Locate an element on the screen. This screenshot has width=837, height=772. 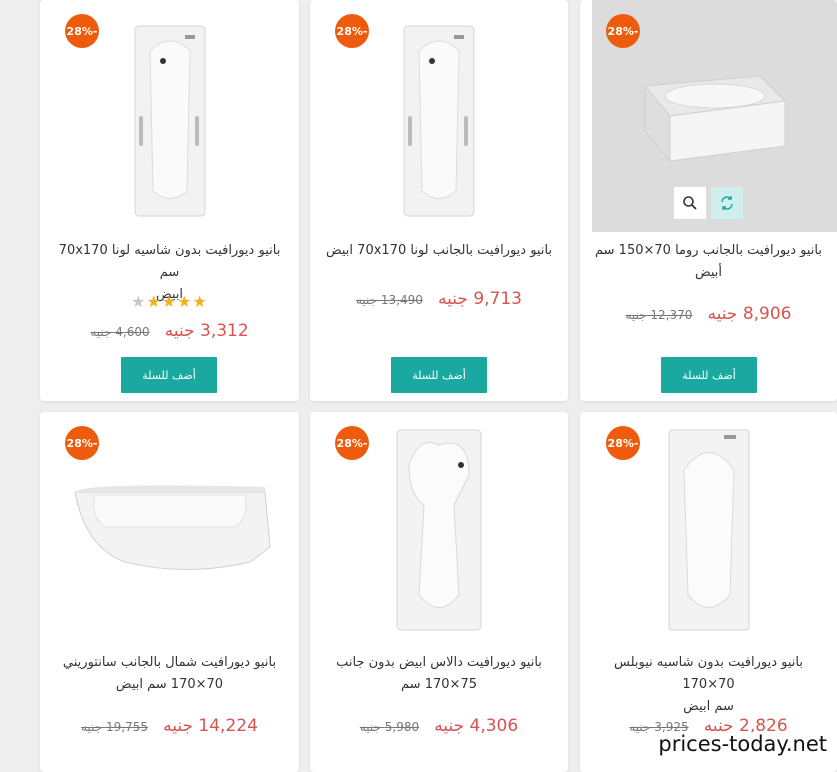
price-row: 8,906 جنيه 12,370 جنيه is located at coordinates (708, 314).